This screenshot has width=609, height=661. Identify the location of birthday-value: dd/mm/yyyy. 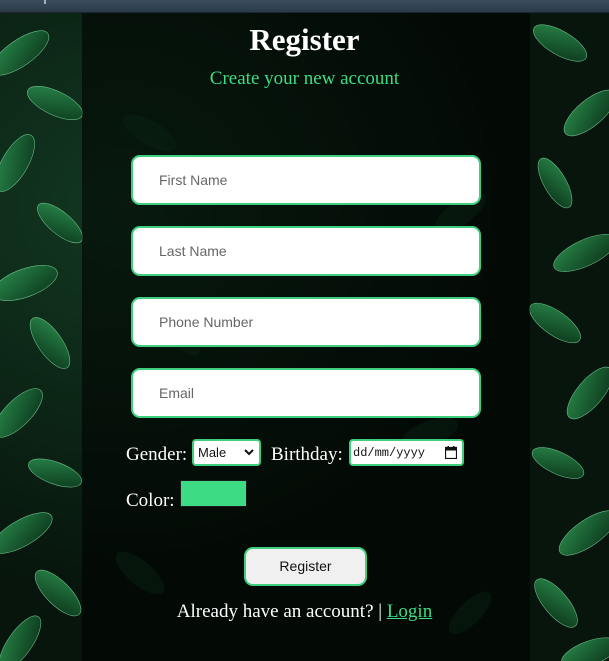
(389, 453).